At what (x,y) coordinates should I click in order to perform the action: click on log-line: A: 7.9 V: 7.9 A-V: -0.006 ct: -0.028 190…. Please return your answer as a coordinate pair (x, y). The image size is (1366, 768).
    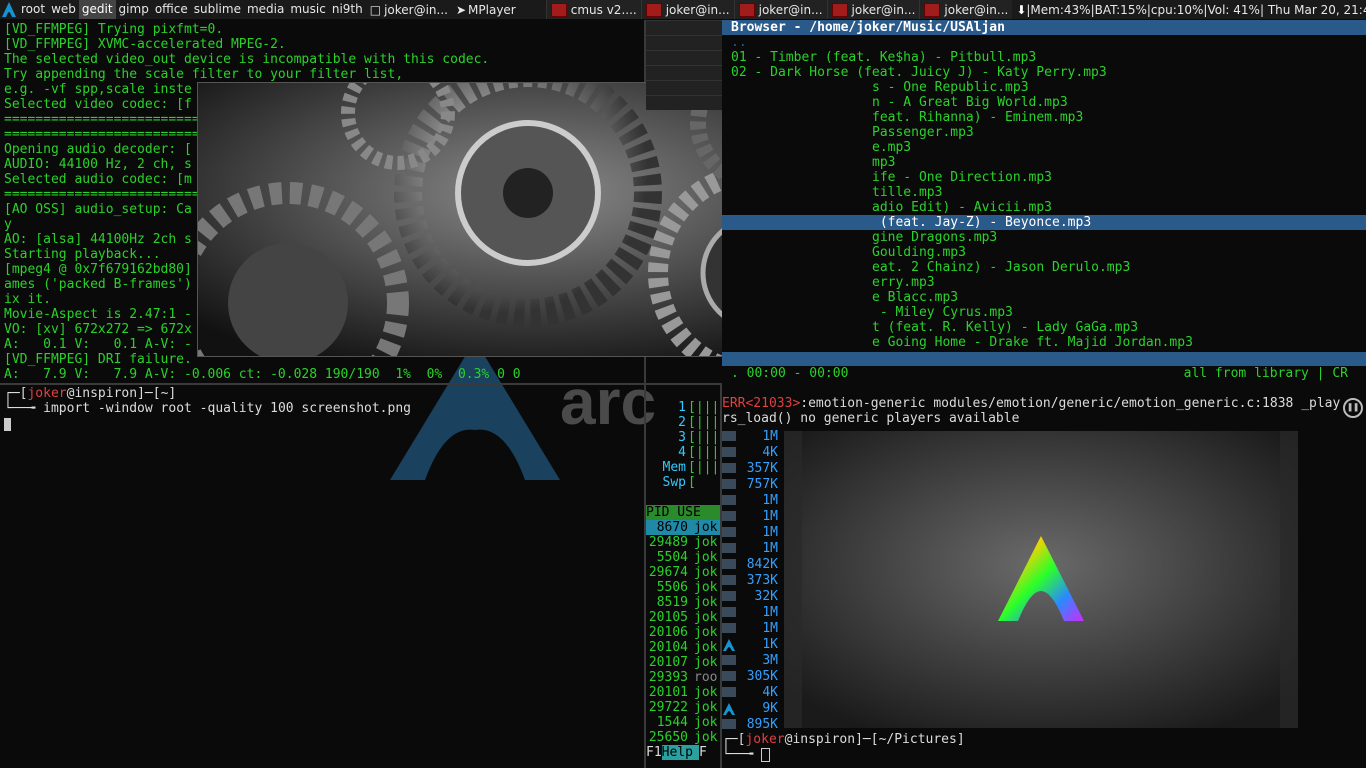
    Looking at the image, I should click on (262, 374).